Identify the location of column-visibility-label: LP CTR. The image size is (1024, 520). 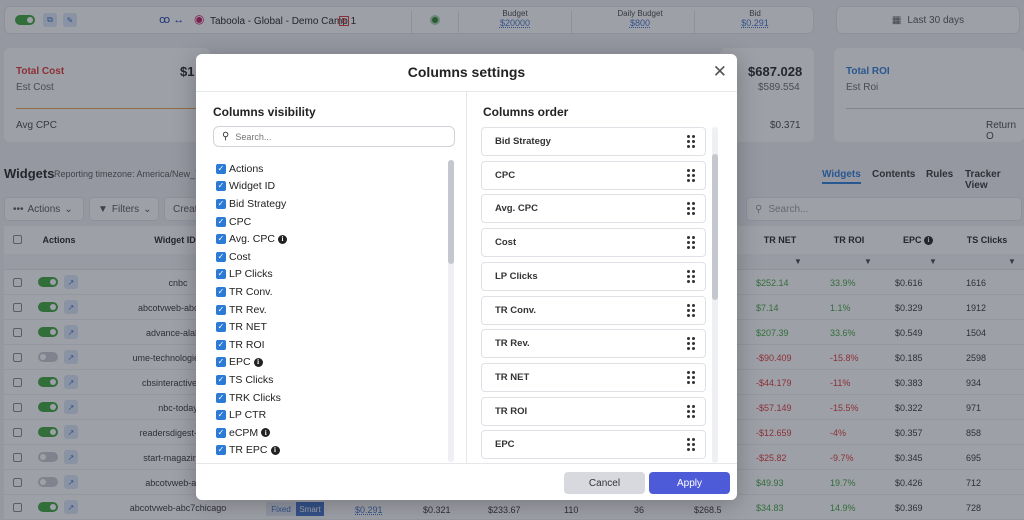
(248, 415).